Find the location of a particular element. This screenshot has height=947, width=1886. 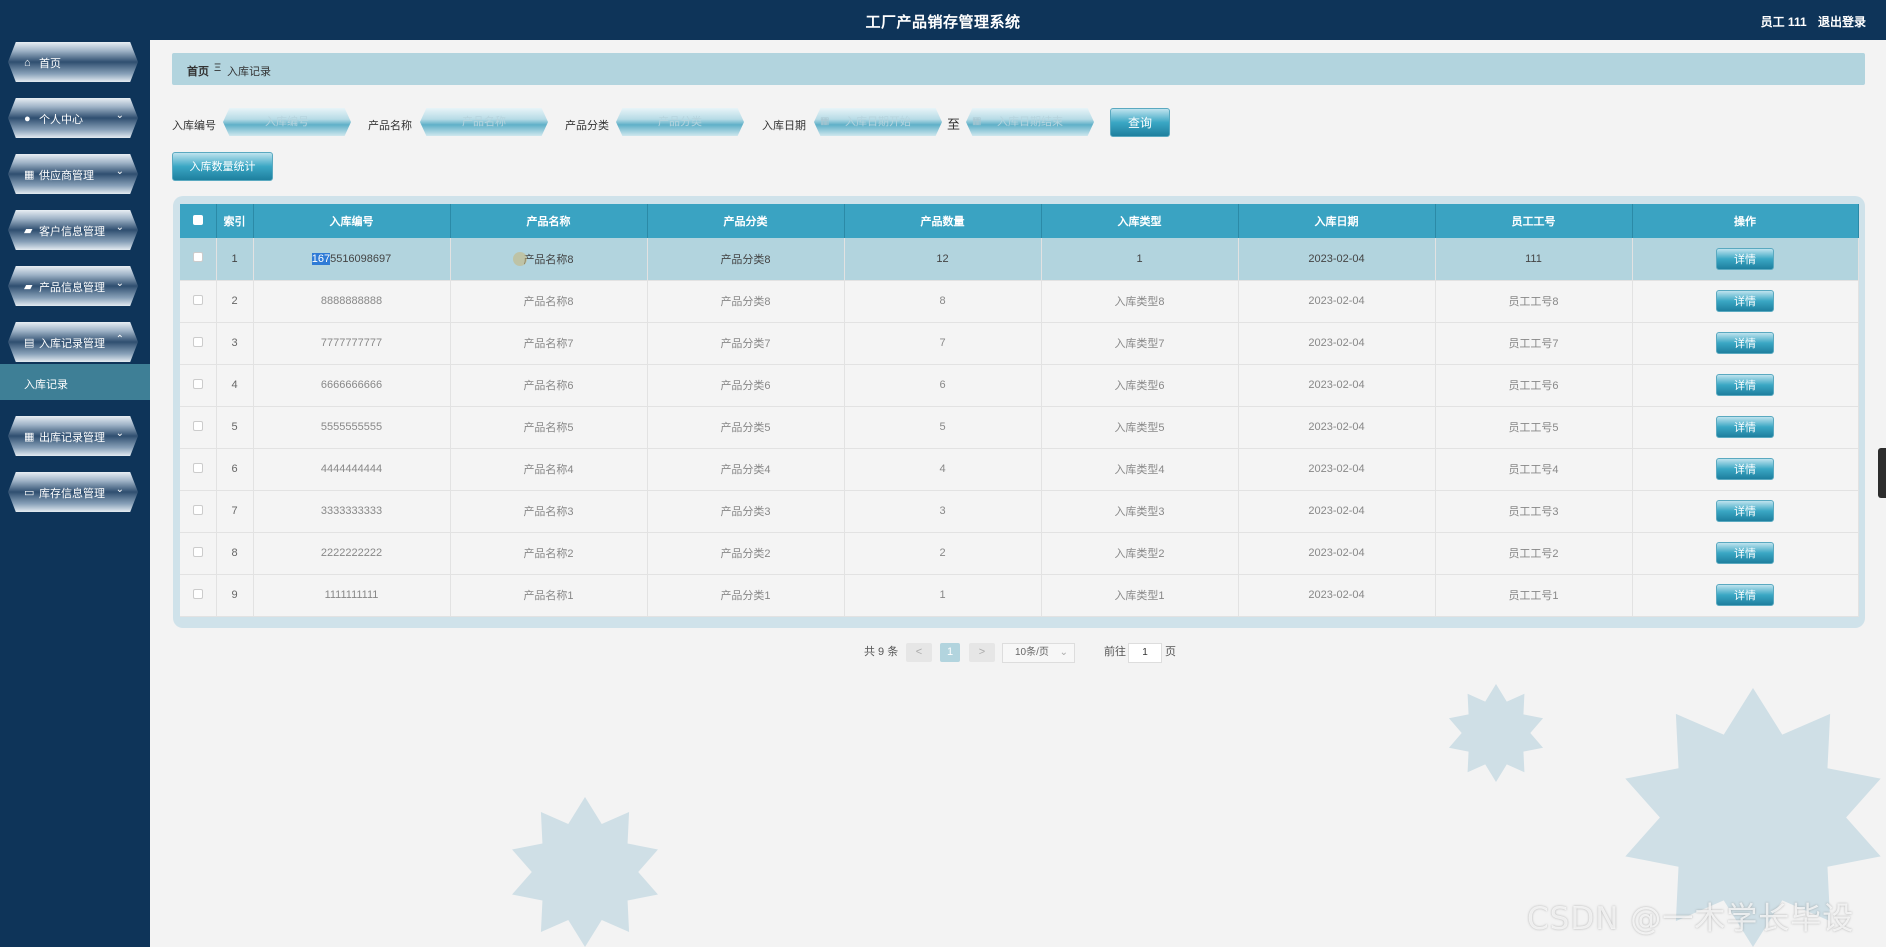

sidebar-item-label: 客户信息管理 is located at coordinates (72, 232).